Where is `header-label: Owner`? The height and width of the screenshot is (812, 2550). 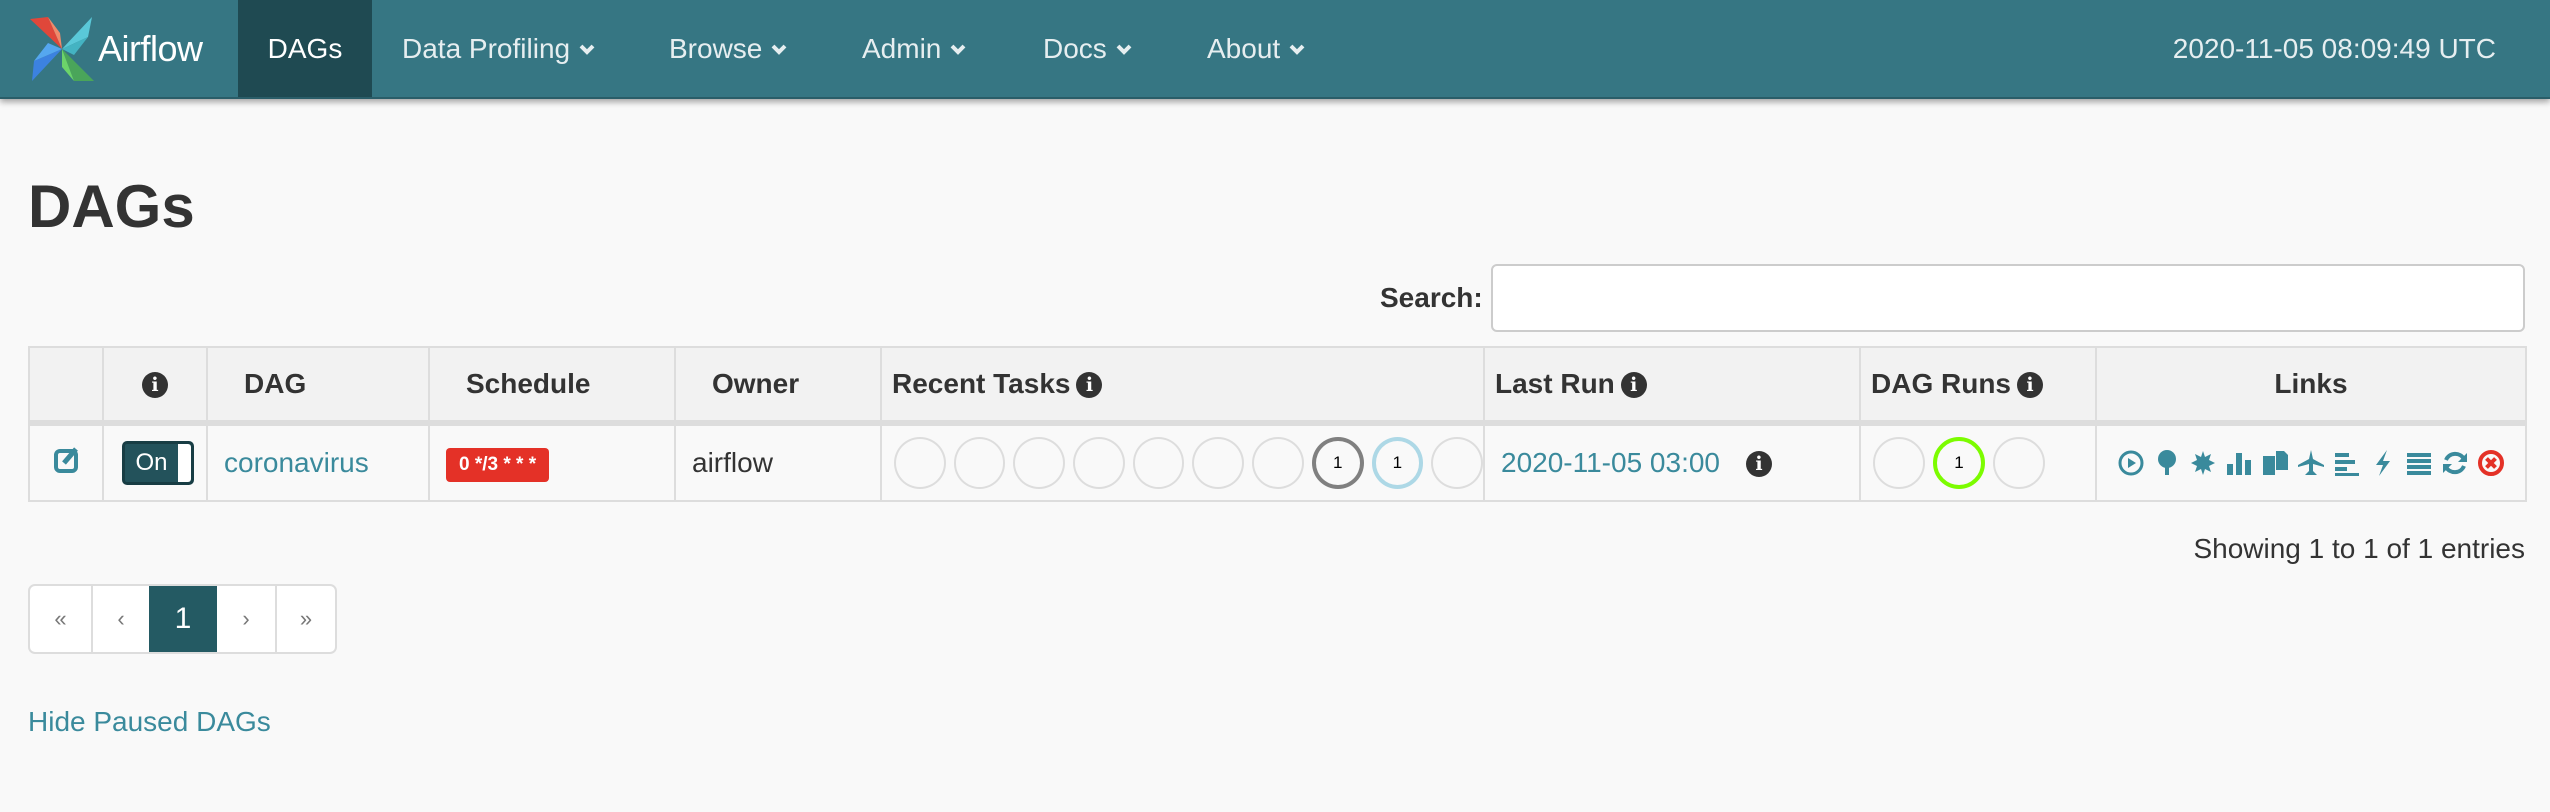 header-label: Owner is located at coordinates (756, 383).